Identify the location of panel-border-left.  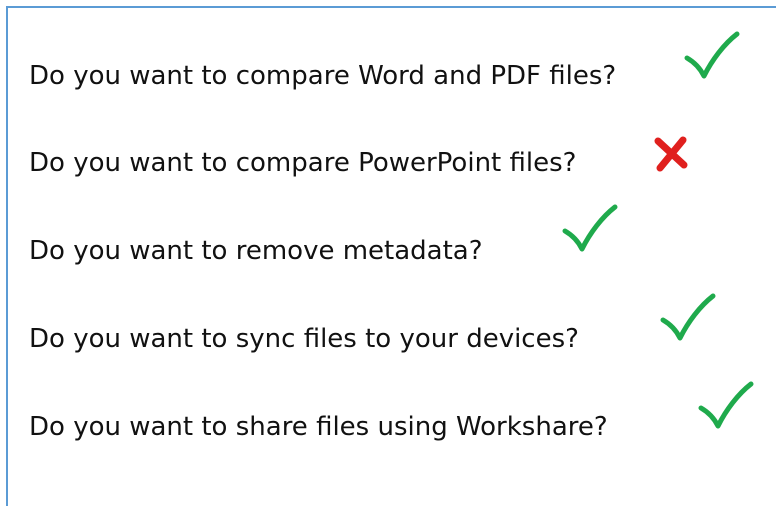
(7, 256).